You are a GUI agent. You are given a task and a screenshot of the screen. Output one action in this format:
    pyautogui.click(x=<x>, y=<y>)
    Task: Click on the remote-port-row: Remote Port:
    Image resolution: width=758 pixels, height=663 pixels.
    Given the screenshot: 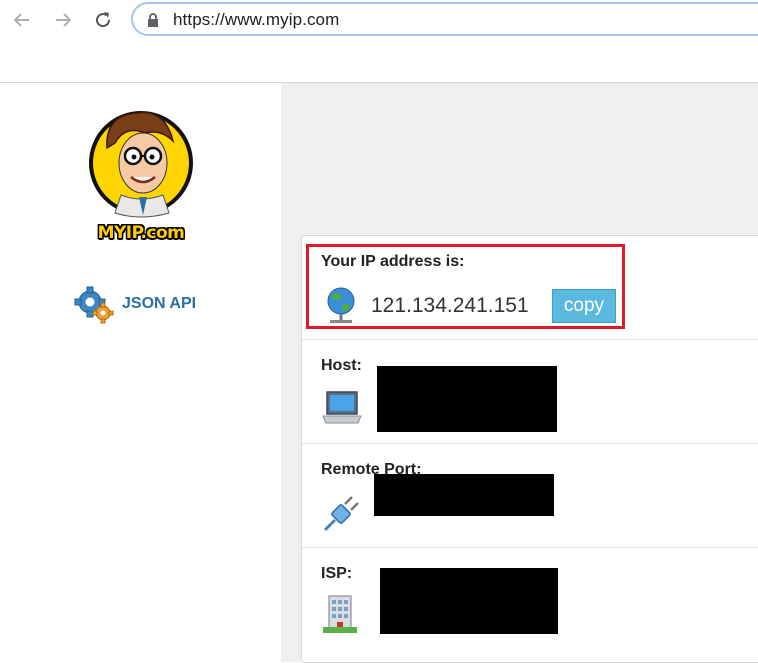 What is the action you would take?
    pyautogui.click(x=530, y=496)
    